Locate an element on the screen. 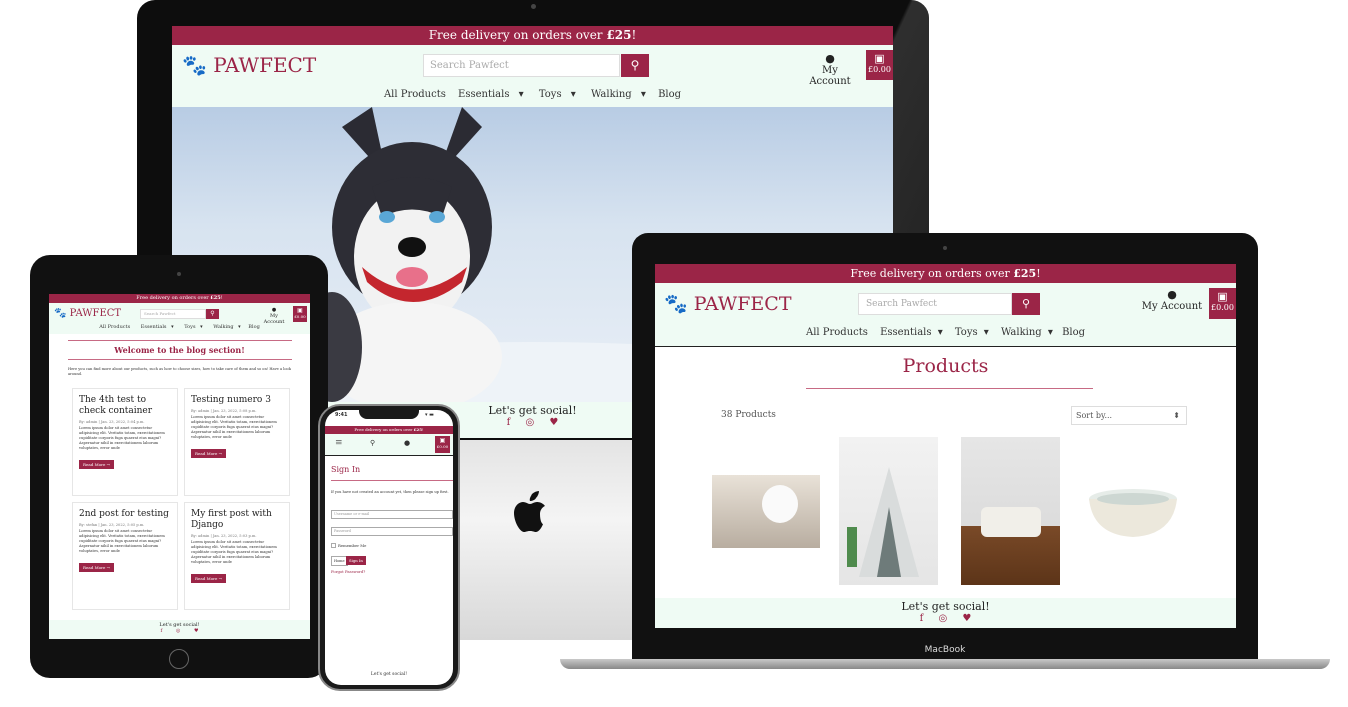  post-title: 2nd post for testing is located at coordinates (125, 514).